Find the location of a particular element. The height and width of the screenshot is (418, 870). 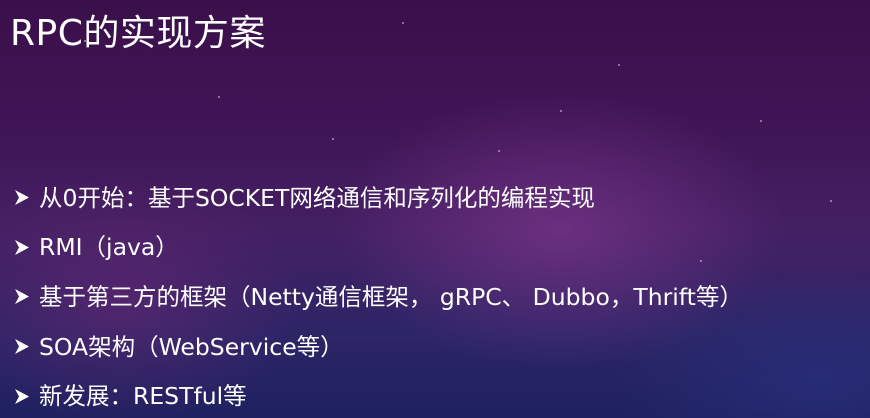

bullet-item: 基于第三方的框架（Netty通信框架， gRPC、 Dubbo，Thrift等） is located at coordinates (377, 297).